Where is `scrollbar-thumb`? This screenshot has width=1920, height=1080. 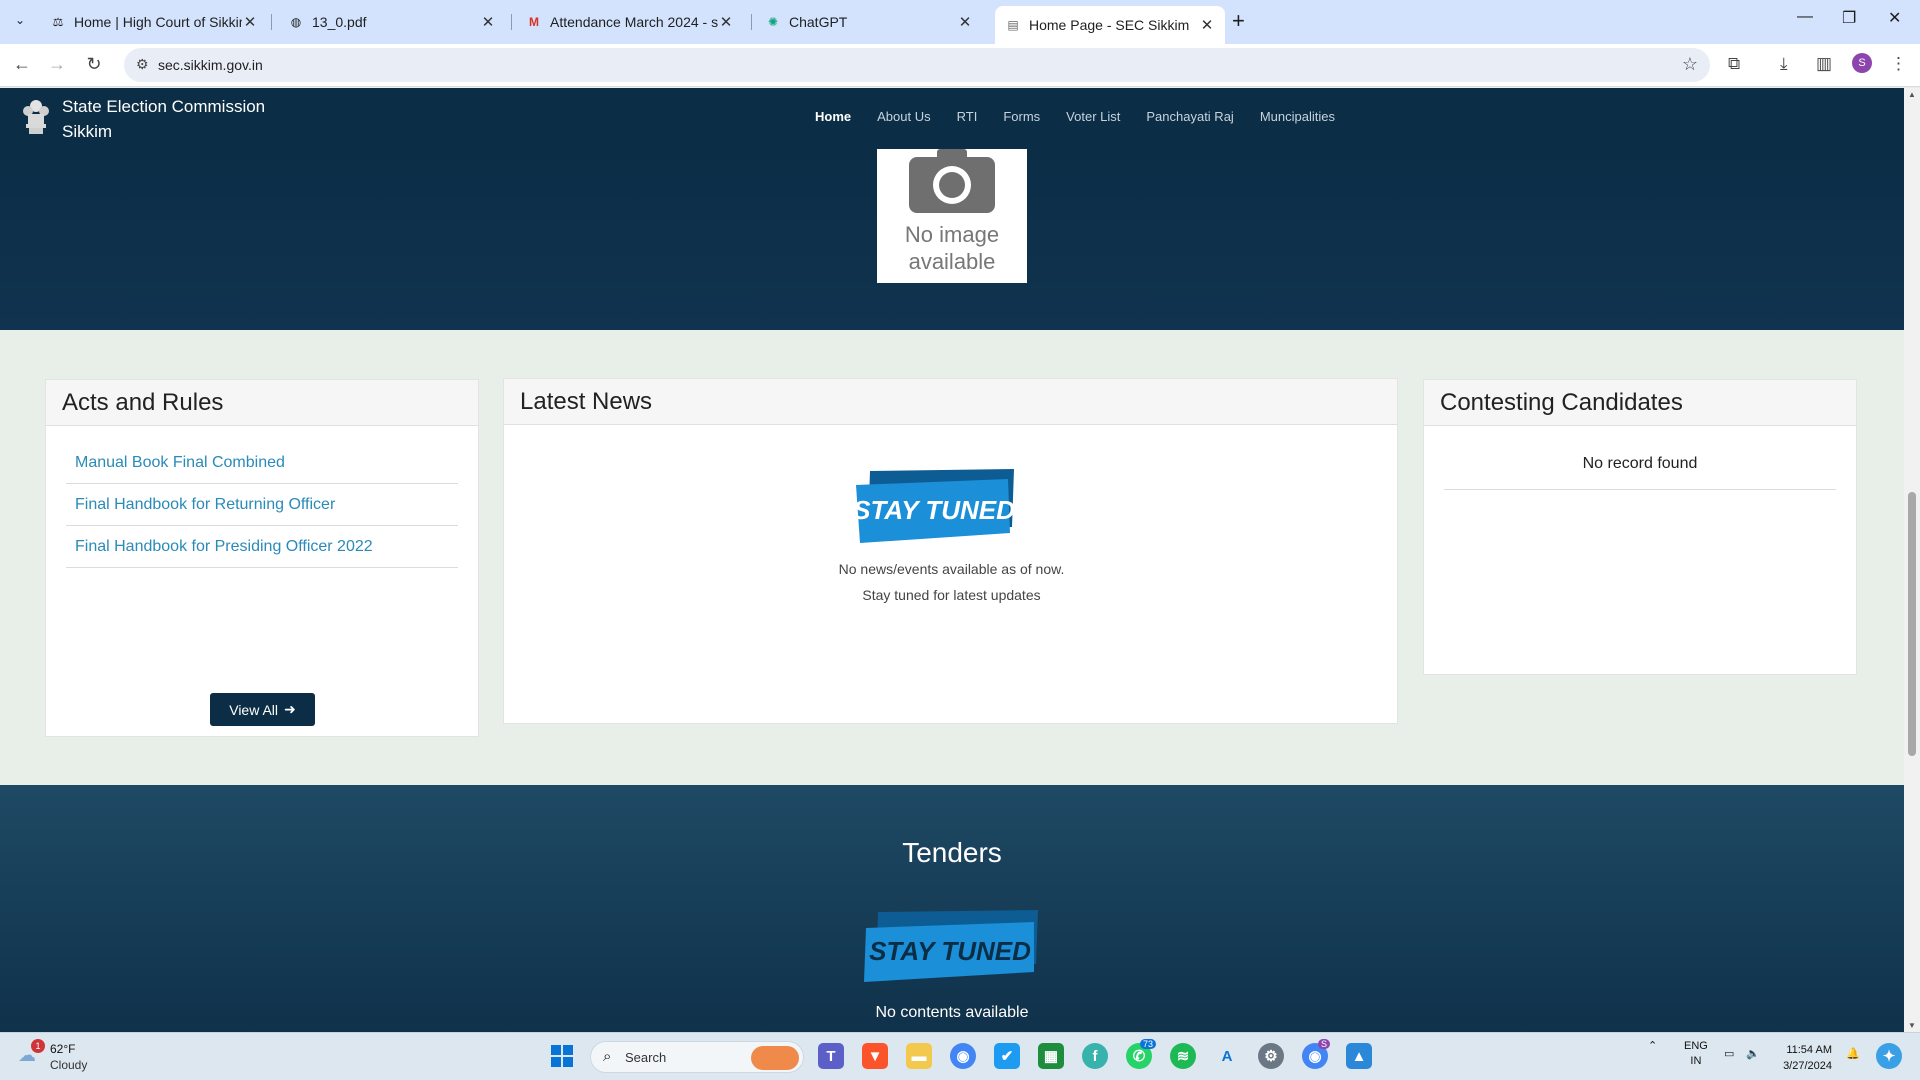 scrollbar-thumb is located at coordinates (1912, 624).